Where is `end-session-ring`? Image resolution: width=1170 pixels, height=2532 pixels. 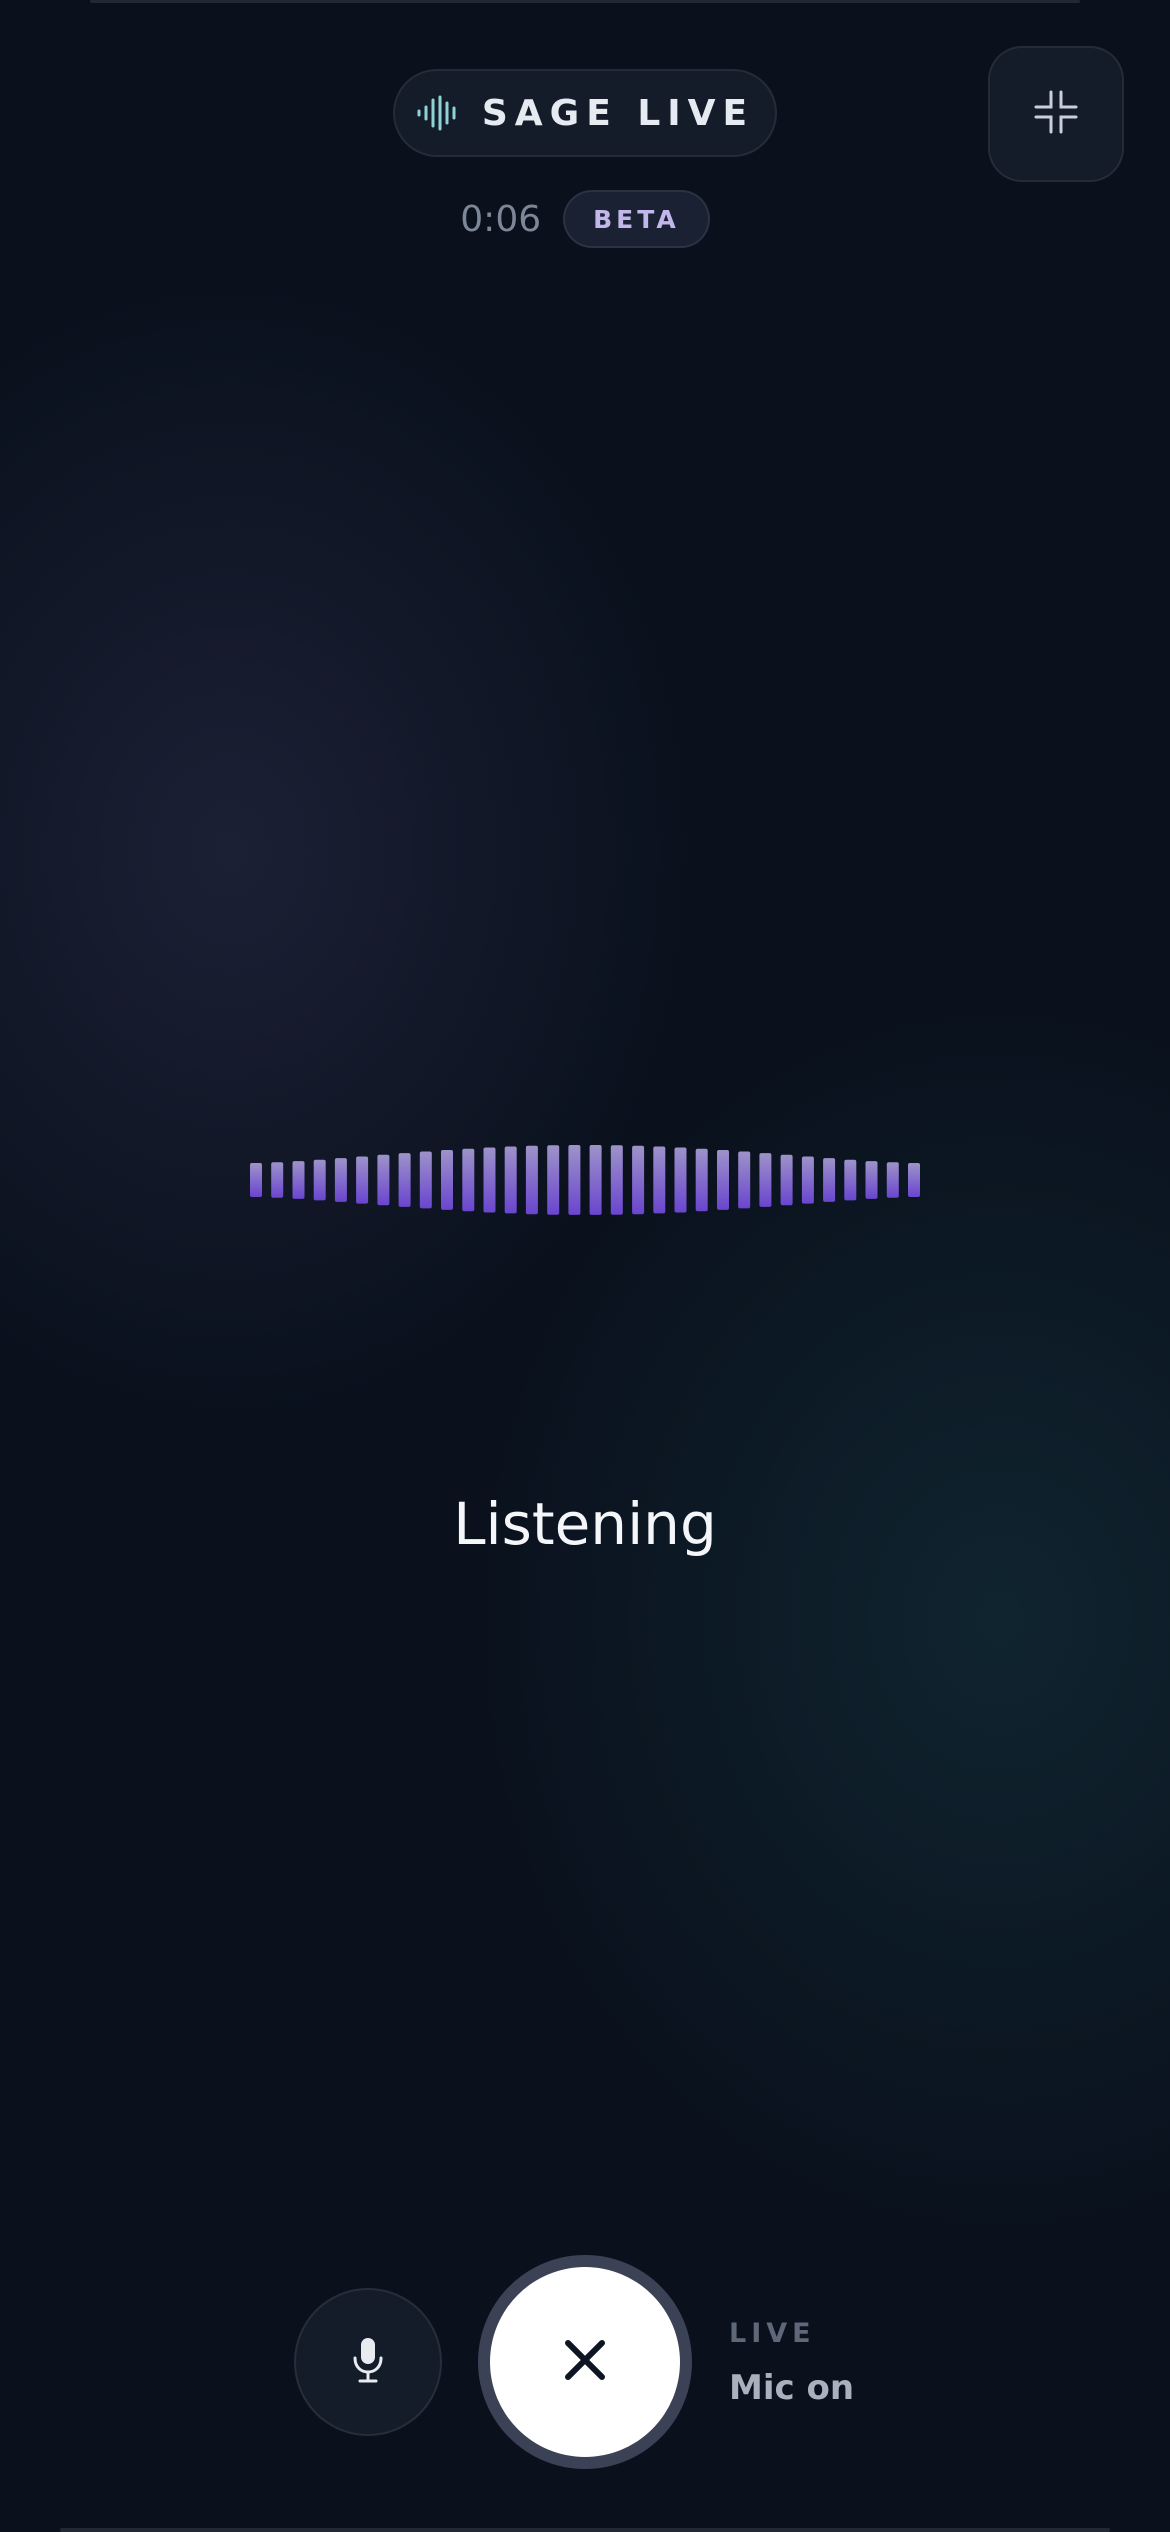
end-session-ring is located at coordinates (585, 2362).